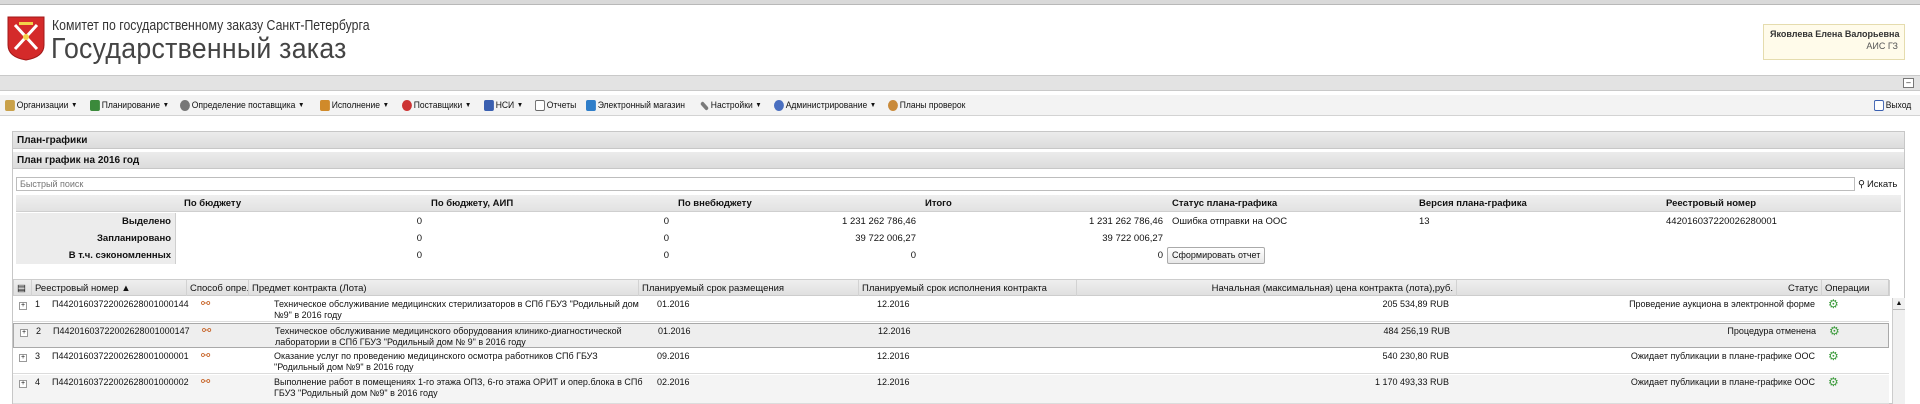 Image resolution: width=1920 pixels, height=404 pixels. I want to click on menu-organizations: Организации ▼, so click(41, 105).